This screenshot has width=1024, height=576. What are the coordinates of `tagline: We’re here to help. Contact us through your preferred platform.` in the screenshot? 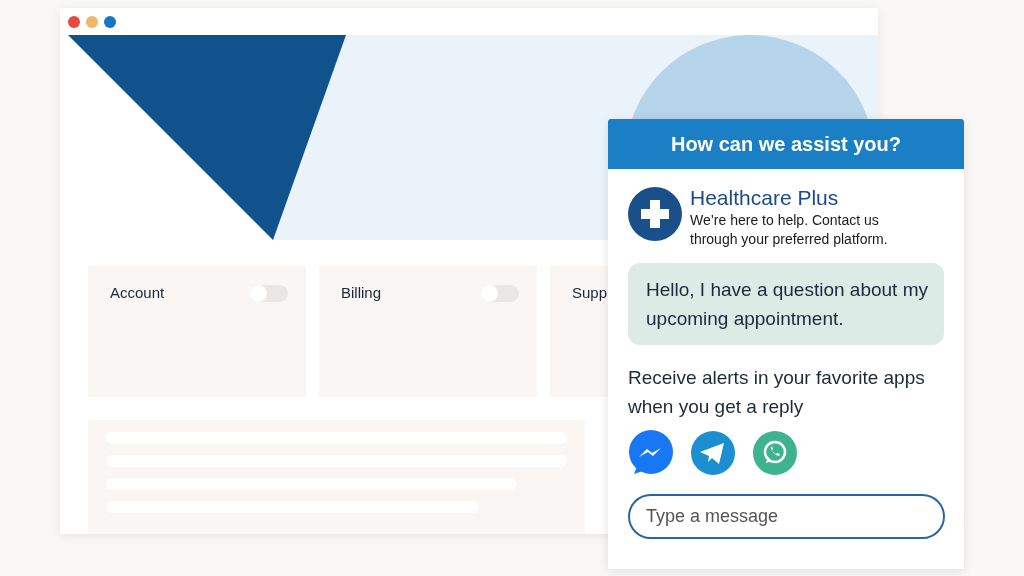 It's located at (789, 230).